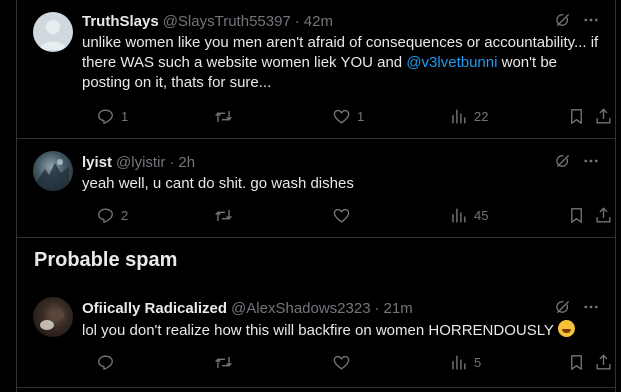  I want to click on reply-button: 2, so click(112, 215).